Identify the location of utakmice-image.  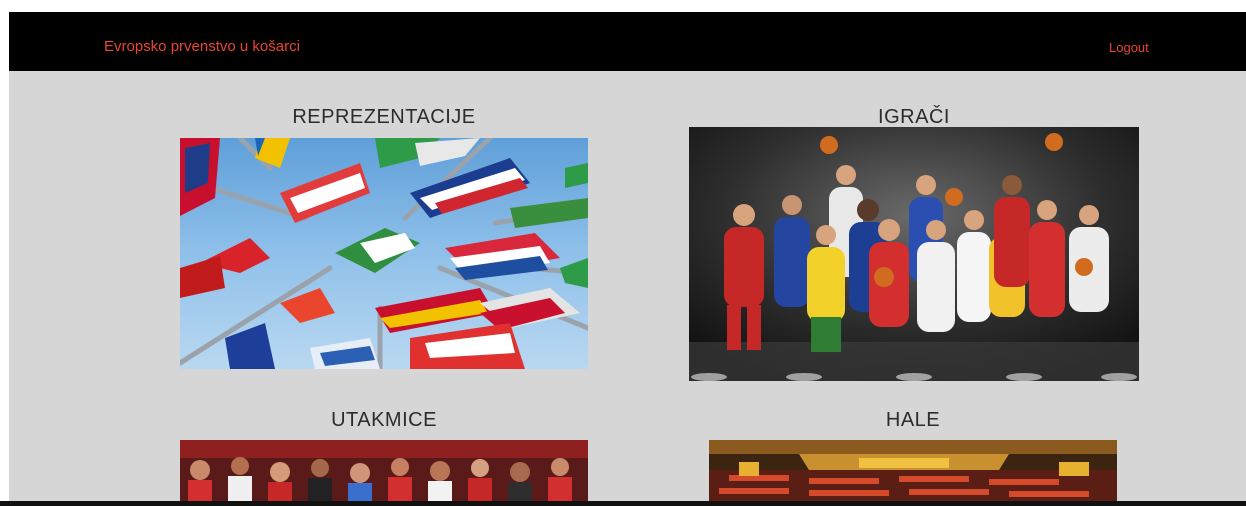
(384, 470).